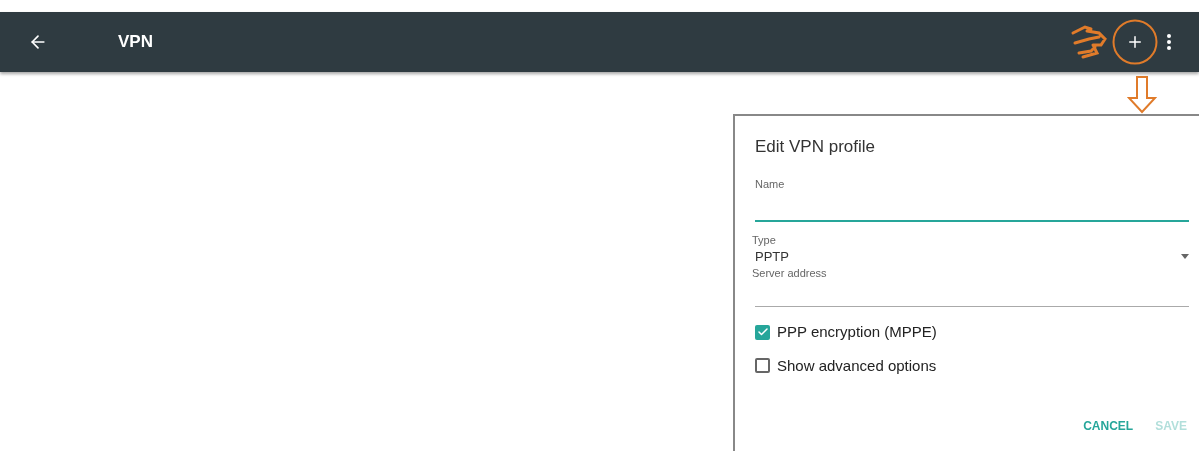 The width and height of the screenshot is (1199, 451). What do you see at coordinates (972, 256) in the screenshot?
I see `type-dropdown: PPTP` at bounding box center [972, 256].